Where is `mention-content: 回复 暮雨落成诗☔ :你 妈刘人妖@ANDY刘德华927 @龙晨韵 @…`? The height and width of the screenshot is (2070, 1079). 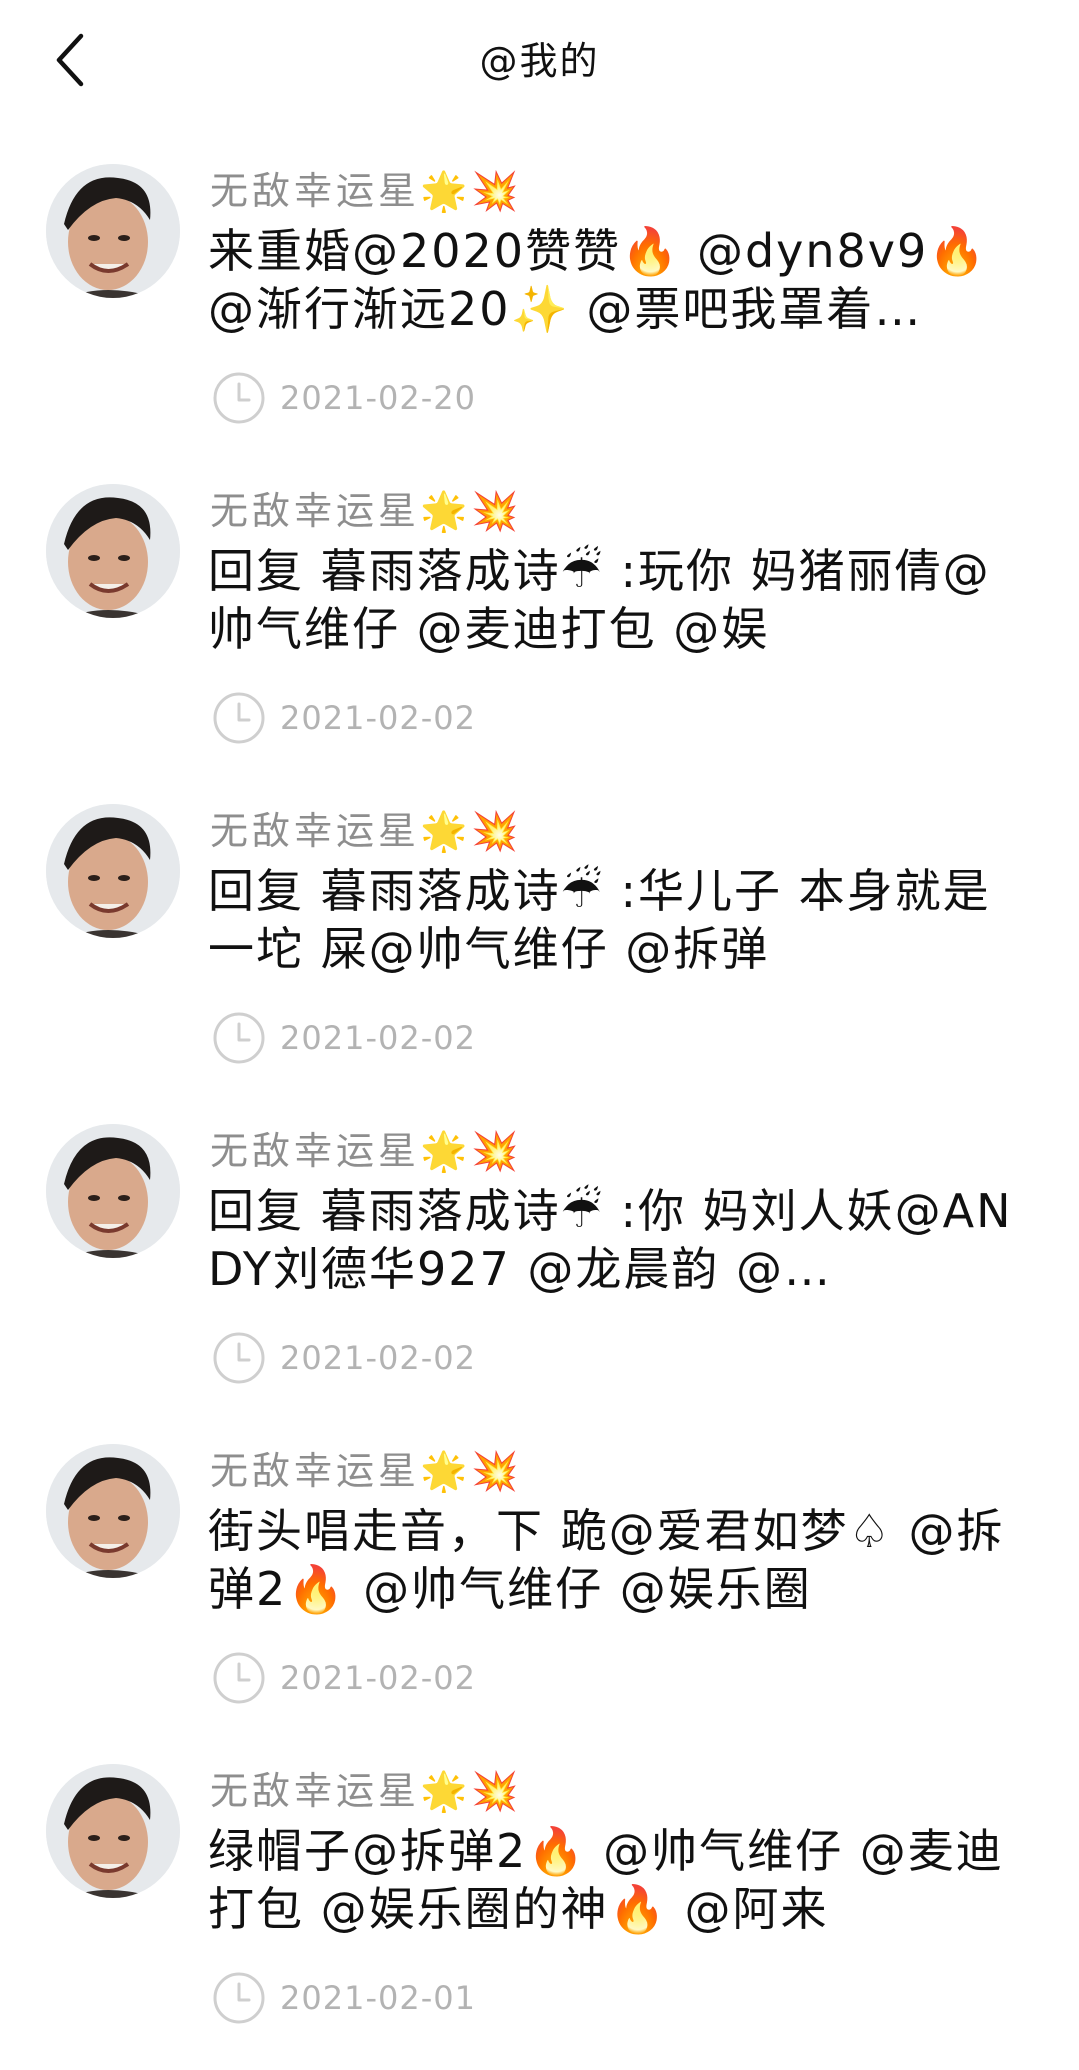
mention-content: 回复 暮雨落成诗☔ :你 妈刘人妖@ANDY刘德华927 @龙晨韵 @… is located at coordinates (623, 1240).